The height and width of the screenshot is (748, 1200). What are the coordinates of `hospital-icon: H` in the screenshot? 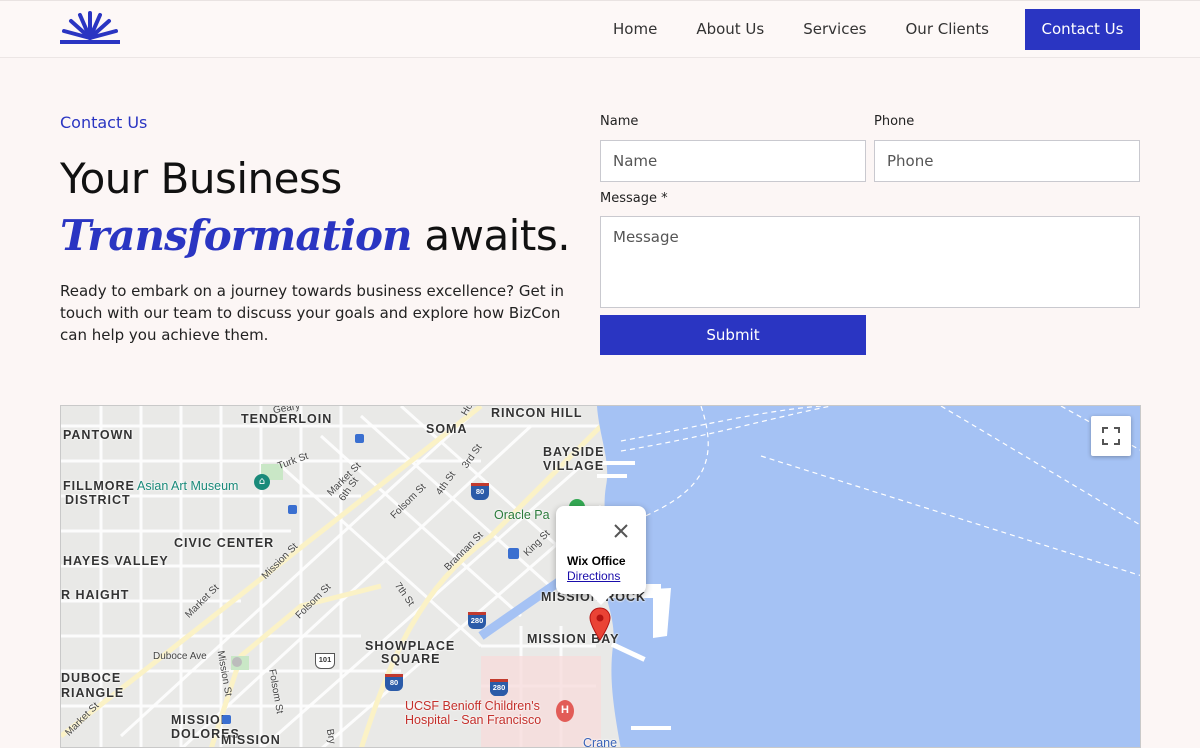 It's located at (565, 711).